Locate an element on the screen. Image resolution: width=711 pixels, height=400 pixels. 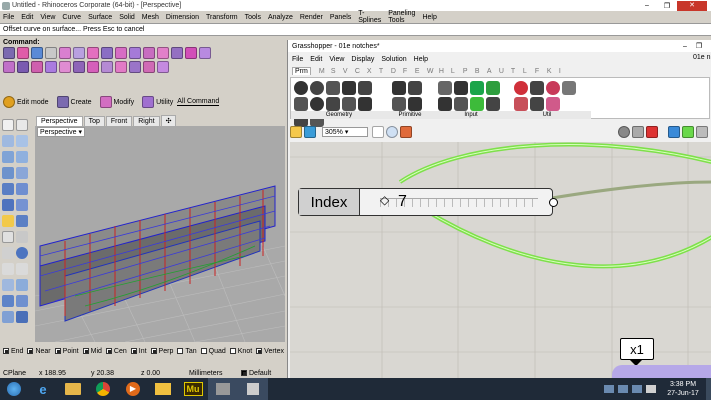
taskbar-muse-icon: Mu is located at coordinates (193, 389).